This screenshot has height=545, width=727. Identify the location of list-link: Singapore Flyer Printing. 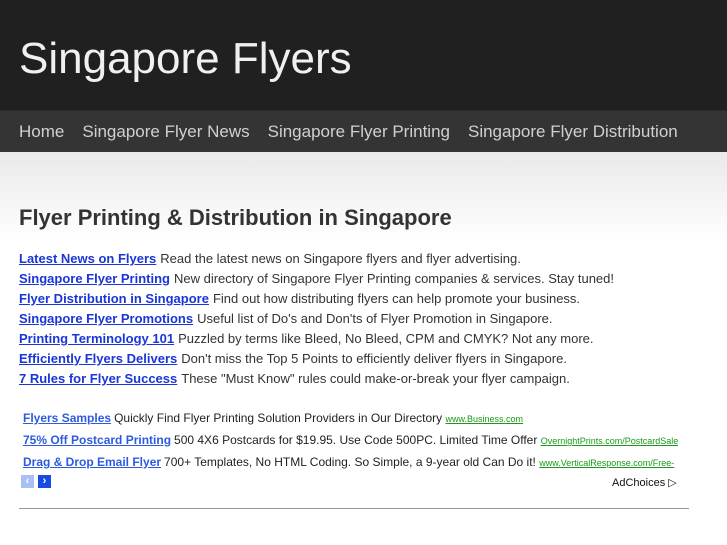
(94, 278).